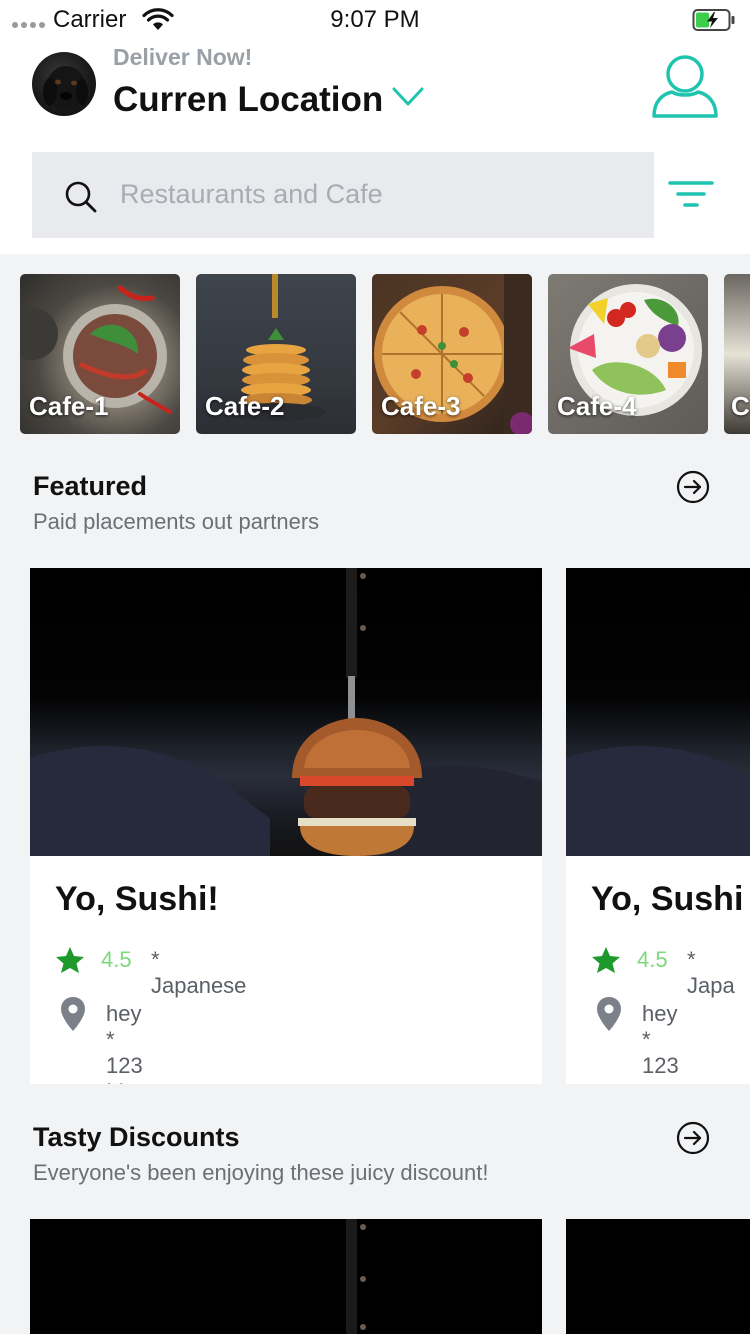 The height and width of the screenshot is (1334, 750). What do you see at coordinates (248, 100) in the screenshot?
I see `location-selector: Curren Location` at bounding box center [248, 100].